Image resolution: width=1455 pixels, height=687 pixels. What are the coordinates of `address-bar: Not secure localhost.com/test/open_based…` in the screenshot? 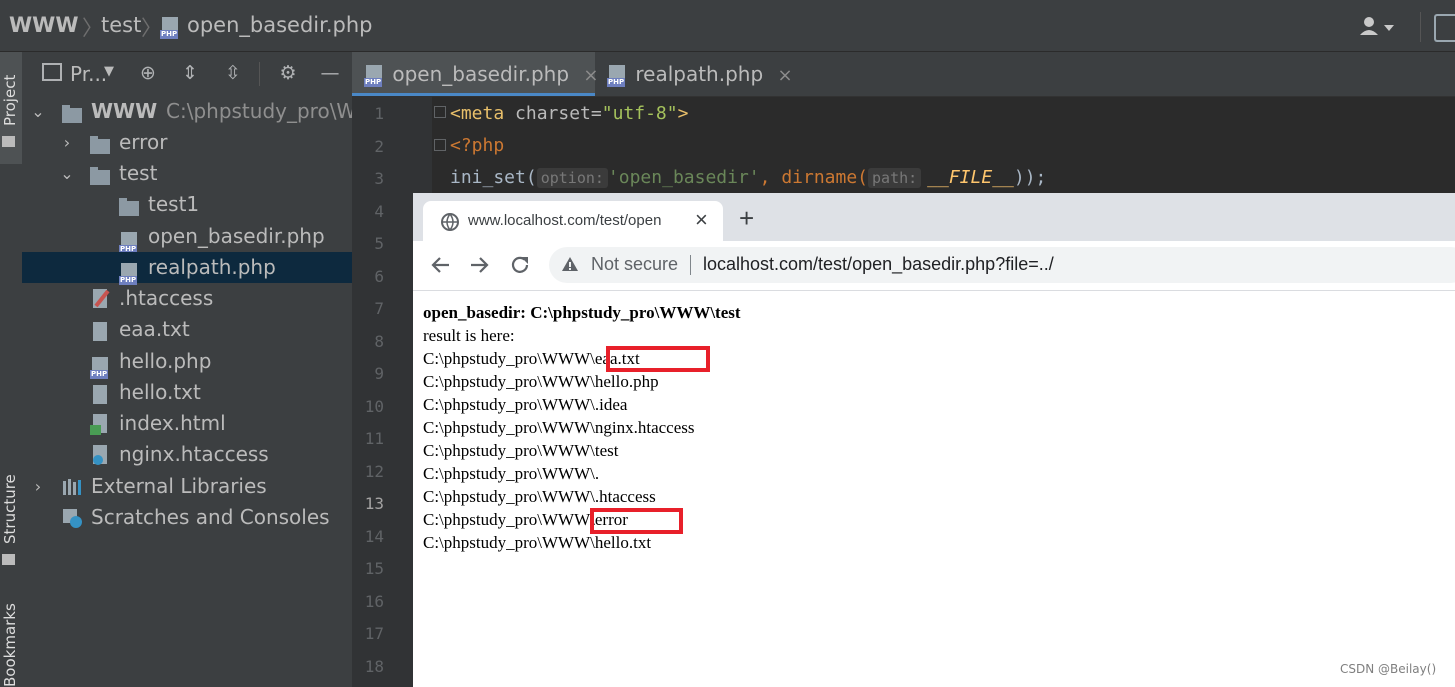 It's located at (1002, 265).